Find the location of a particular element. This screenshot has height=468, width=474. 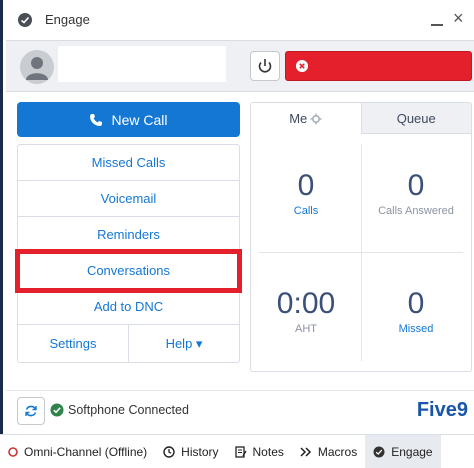

stat-aht: 0:00 AHT is located at coordinates (306, 311).